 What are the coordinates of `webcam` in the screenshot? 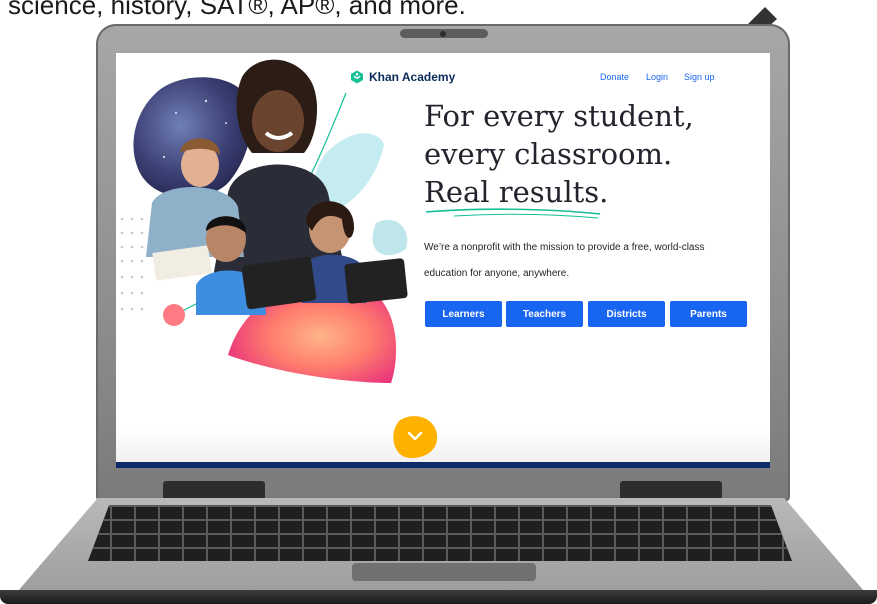 It's located at (443, 34).